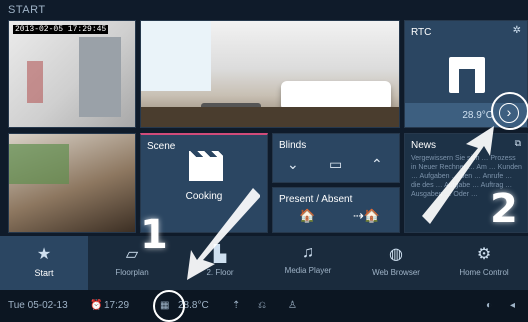  What do you see at coordinates (366, 216) in the screenshot?
I see `absent-button: ⇢🏠` at bounding box center [366, 216].